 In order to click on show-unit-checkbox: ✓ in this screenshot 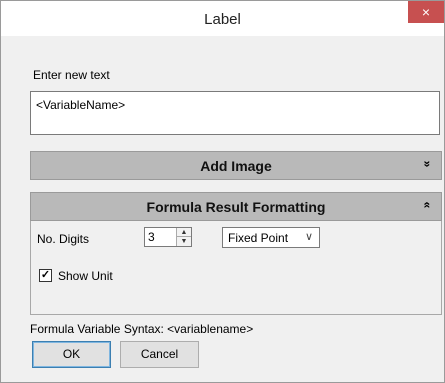, I will do `click(45, 275)`.